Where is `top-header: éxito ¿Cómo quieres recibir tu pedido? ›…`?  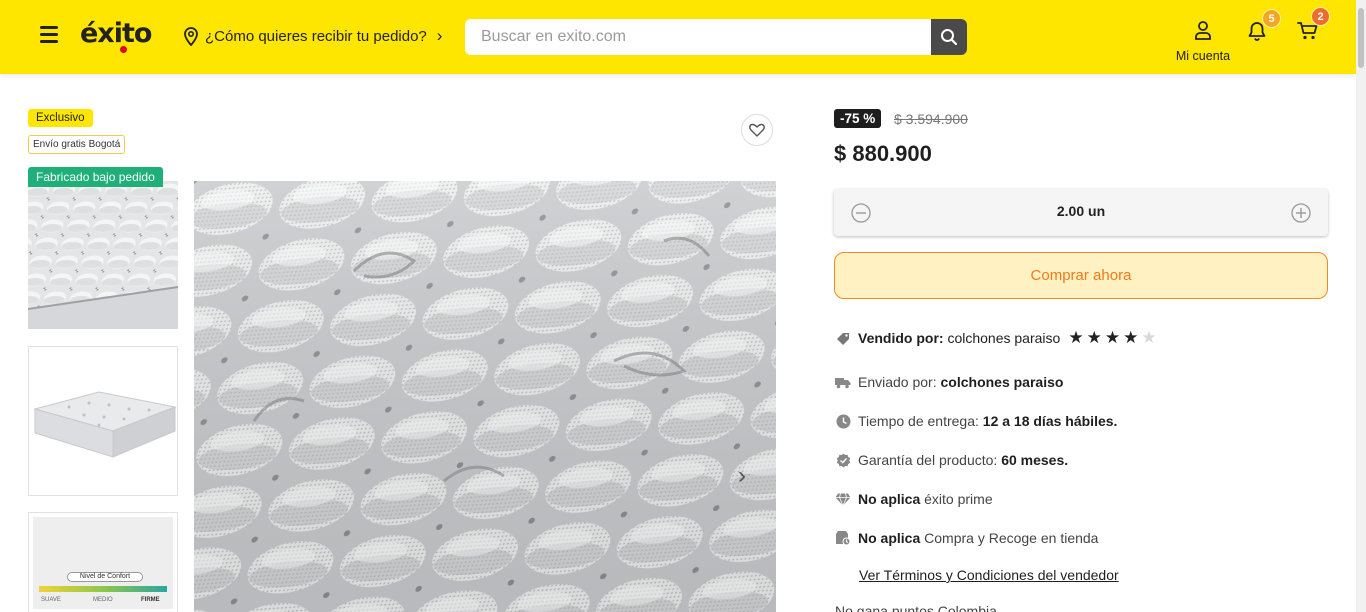 top-header: éxito ¿Cómo quieres recibir tu pedido? ›… is located at coordinates (678, 37).